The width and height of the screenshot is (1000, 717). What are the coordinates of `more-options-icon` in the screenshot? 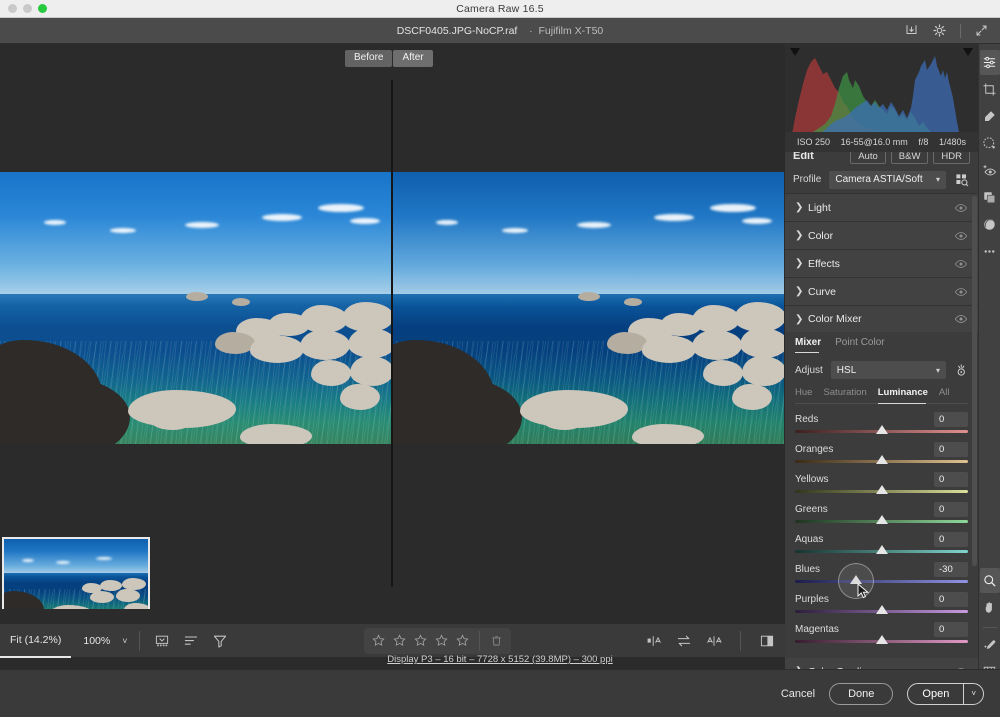 It's located at (990, 251).